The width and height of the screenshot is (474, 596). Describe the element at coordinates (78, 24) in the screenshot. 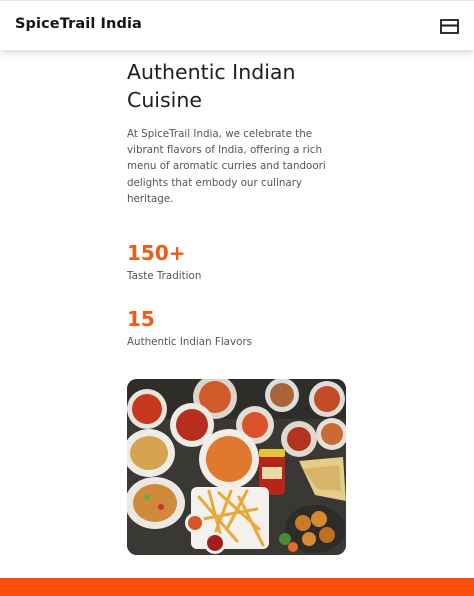

I see `brand-logo: SpiceTrail India` at that location.